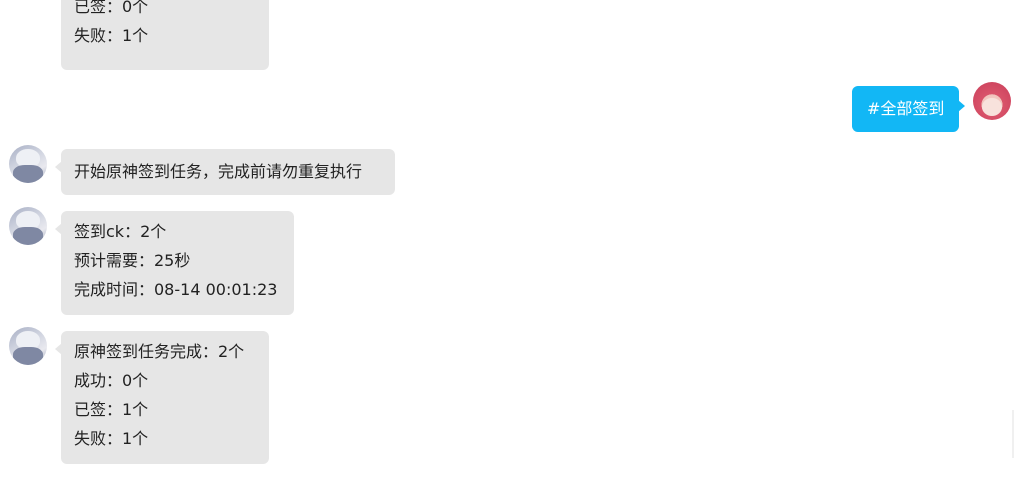  I want to click on message-line: 成功：0个, so click(111, 380).